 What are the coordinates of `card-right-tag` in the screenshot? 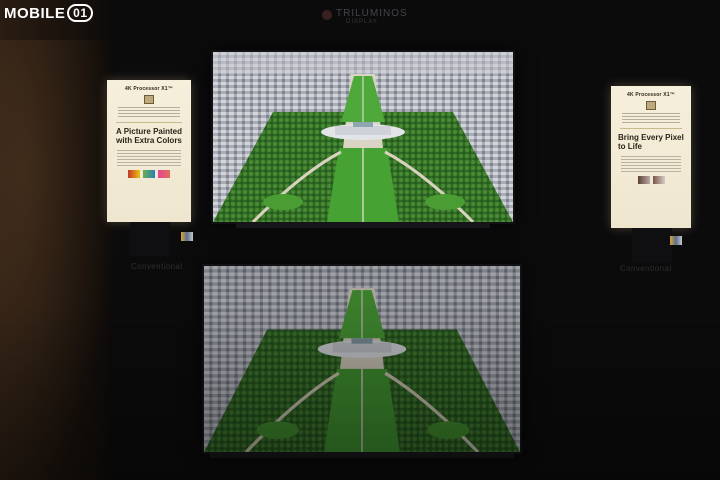 It's located at (676, 240).